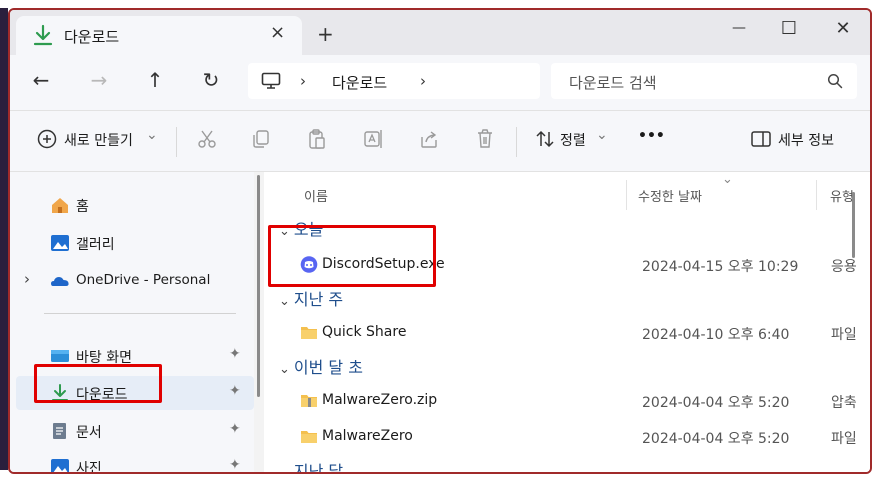 The height and width of the screenshot is (480, 878). What do you see at coordinates (842, 195) in the screenshot?
I see `column-header-type: 유형` at bounding box center [842, 195].